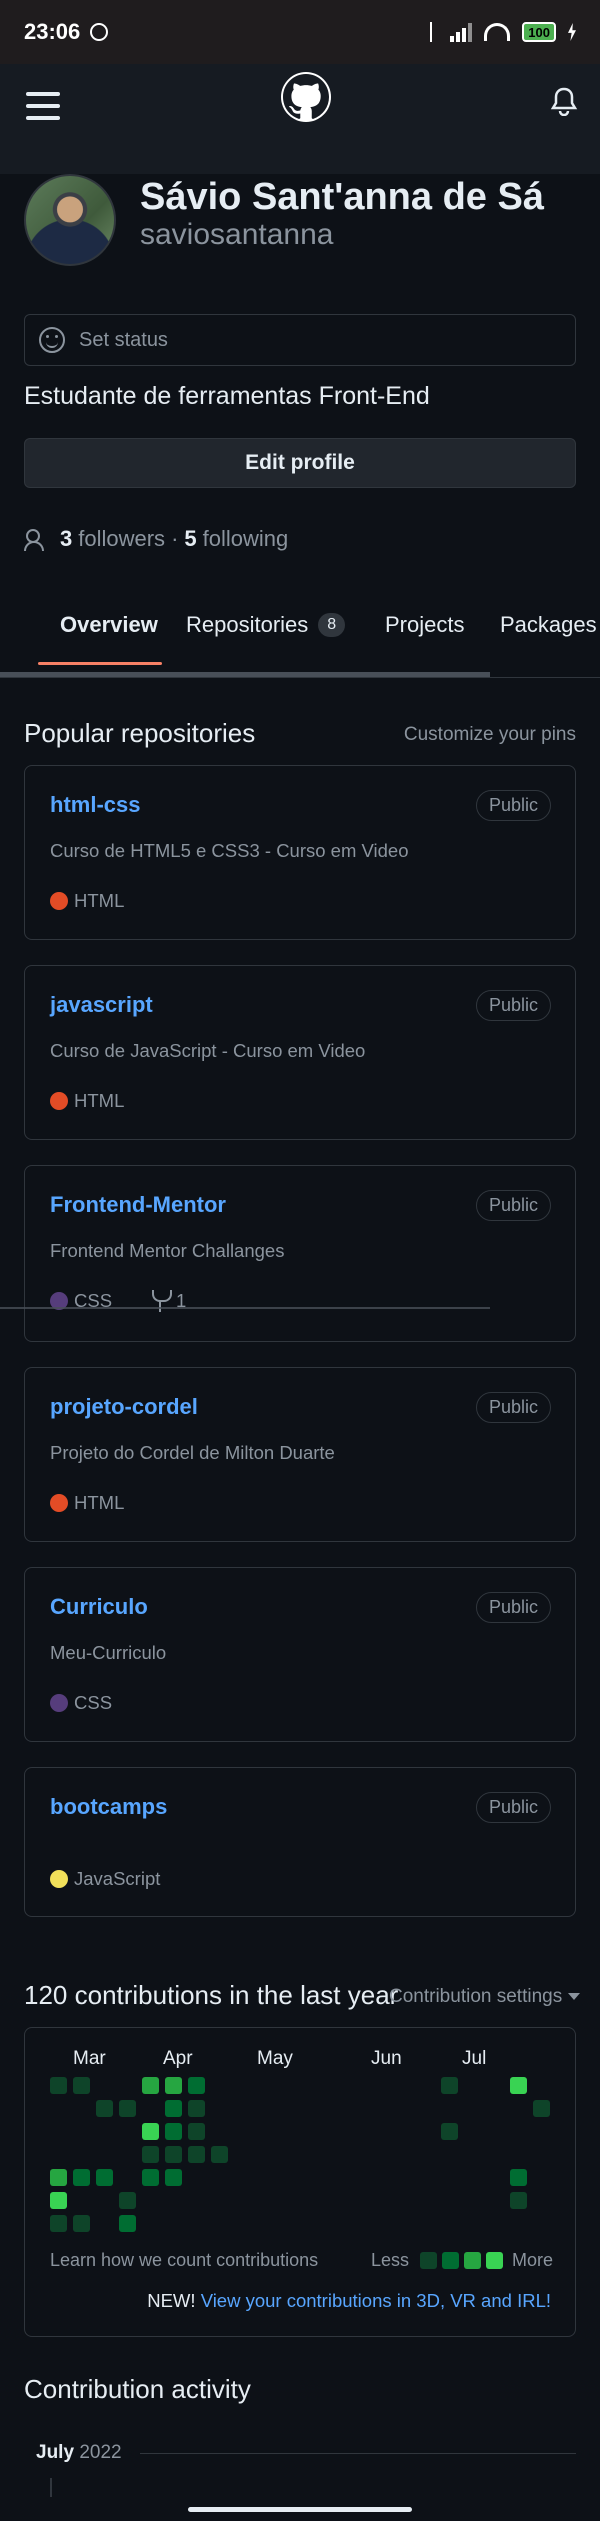 This screenshot has width=600, height=2521. I want to click on repo-name-link: bootcamps, so click(108, 1807).